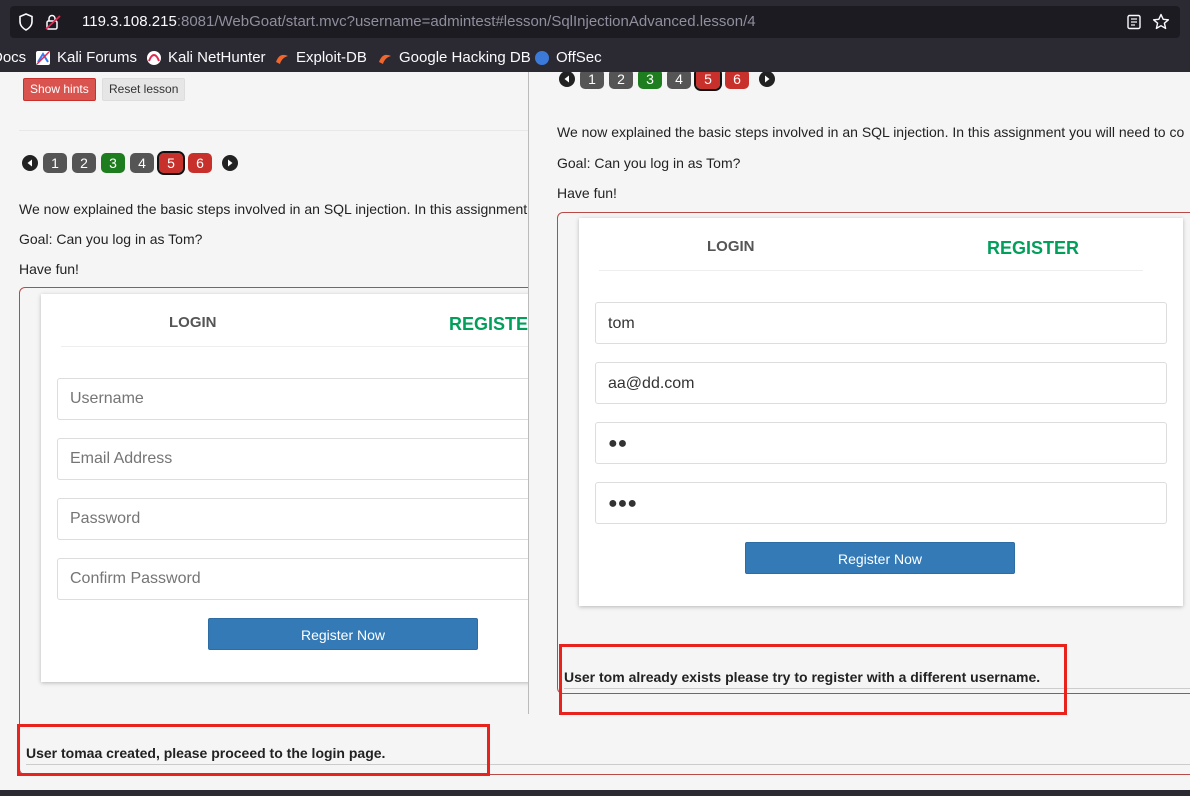 The height and width of the screenshot is (796, 1190). Describe the element at coordinates (1134, 22) in the screenshot. I see `reader-view-icon` at that location.